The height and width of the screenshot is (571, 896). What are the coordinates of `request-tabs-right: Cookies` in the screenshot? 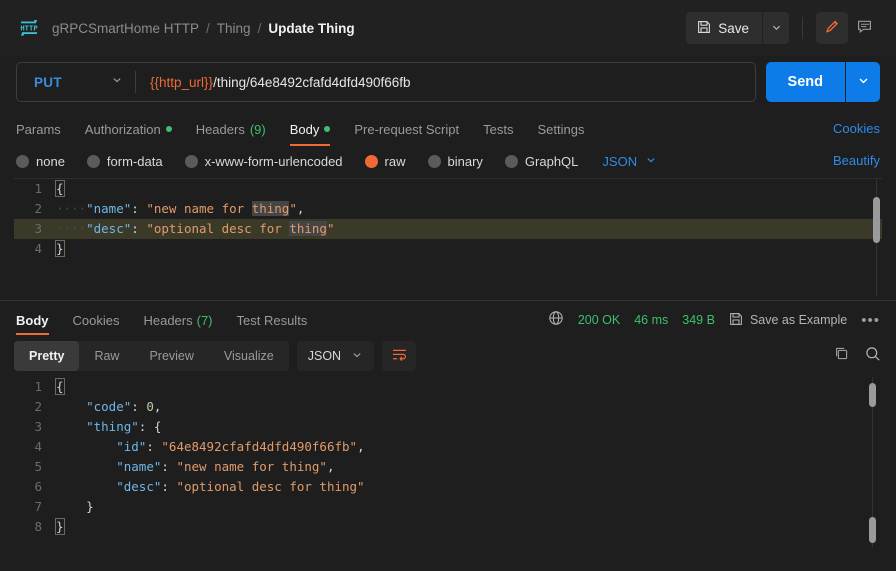 It's located at (856, 129).